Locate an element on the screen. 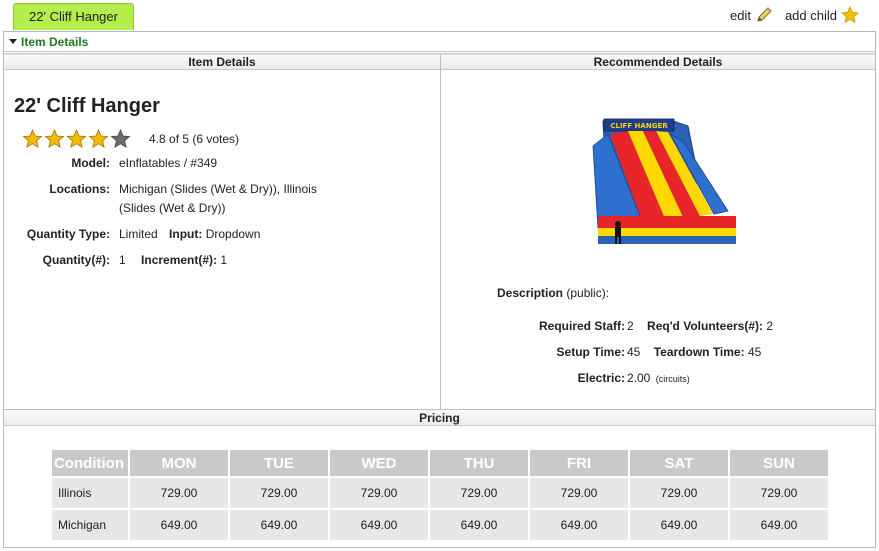  condition-cell: Michigan is located at coordinates (90, 525).